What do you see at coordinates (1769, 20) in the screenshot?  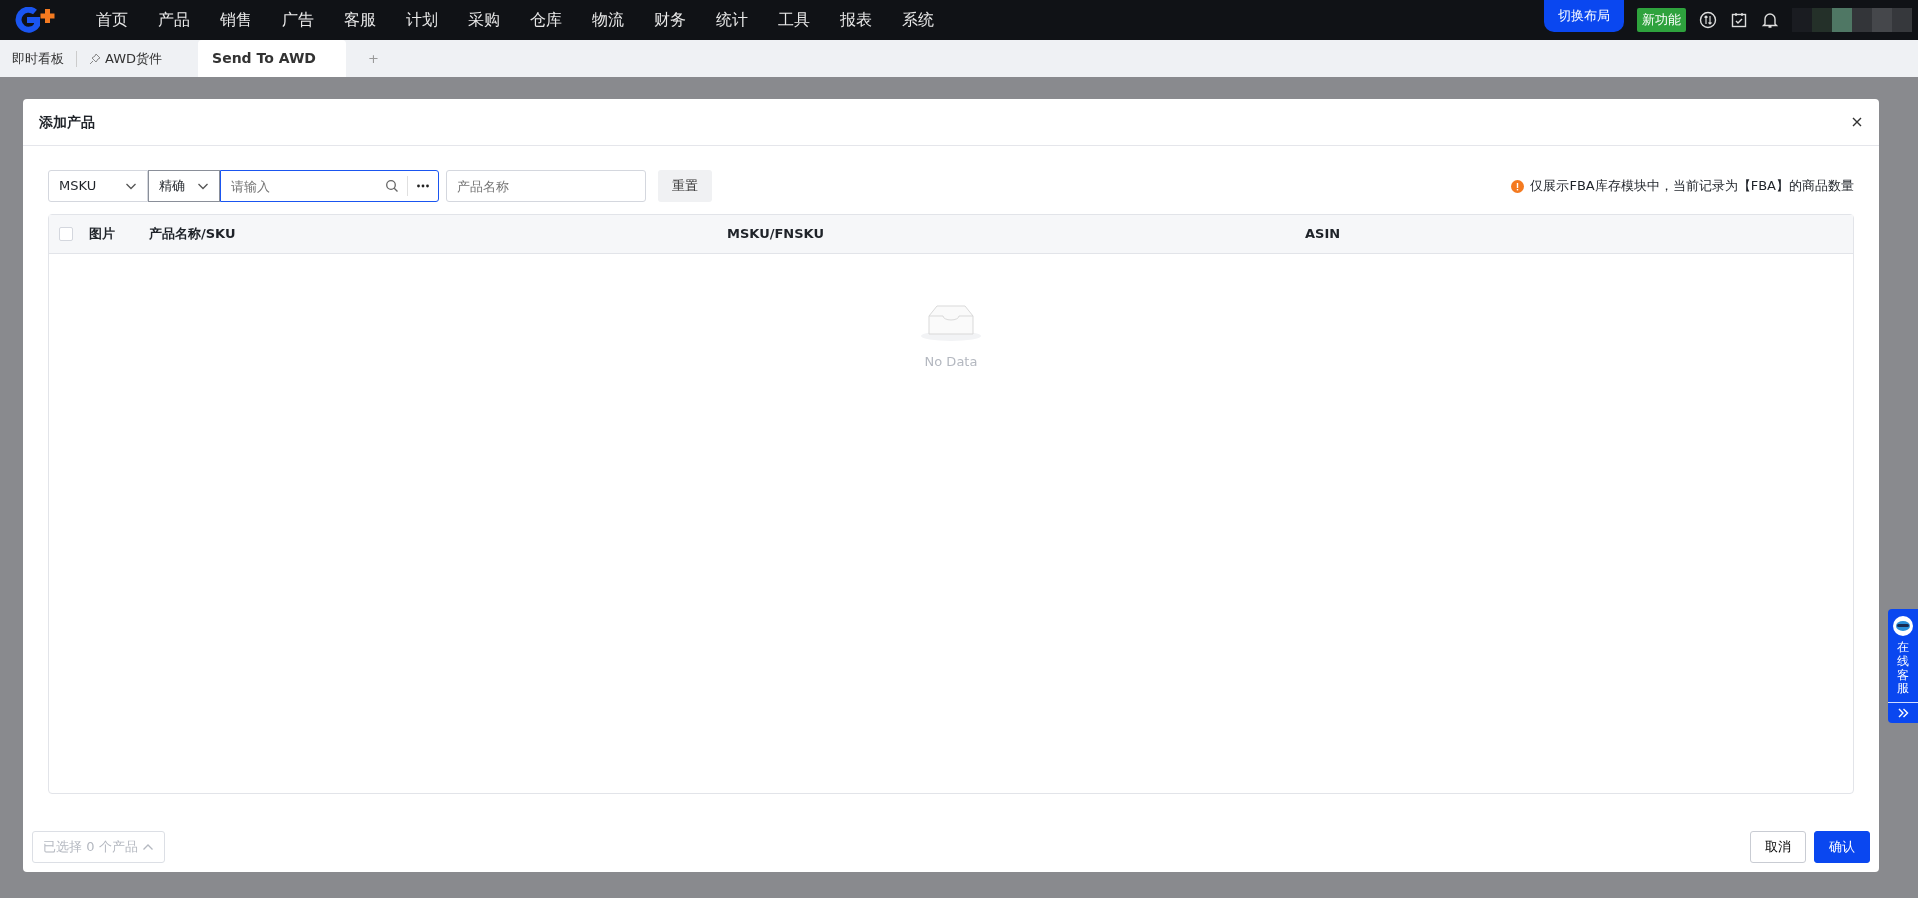 I see `bell-icon` at bounding box center [1769, 20].